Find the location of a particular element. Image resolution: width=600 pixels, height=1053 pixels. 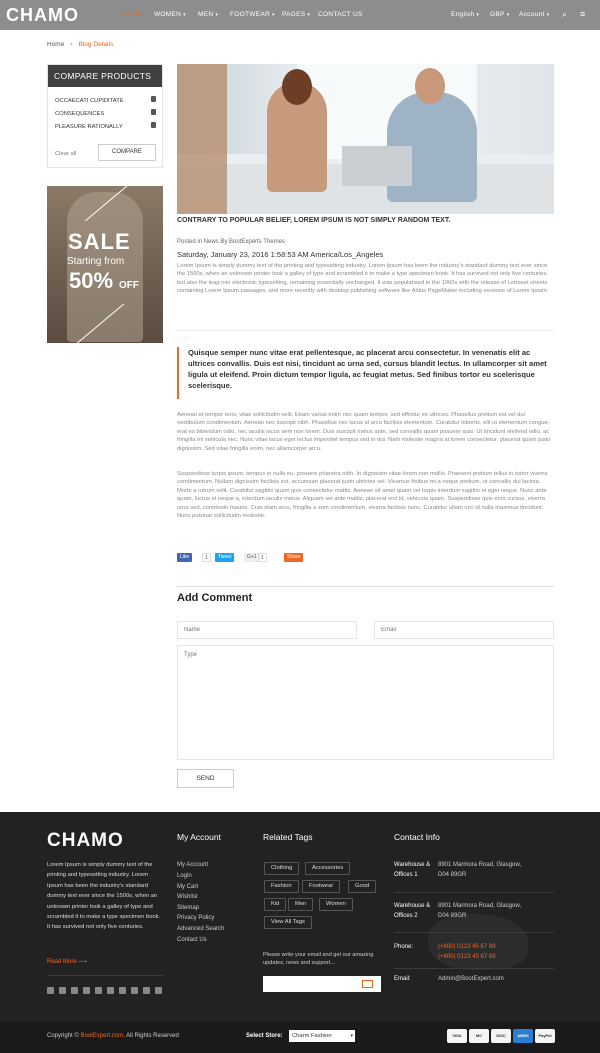

rss-icon is located at coordinates (146, 990).